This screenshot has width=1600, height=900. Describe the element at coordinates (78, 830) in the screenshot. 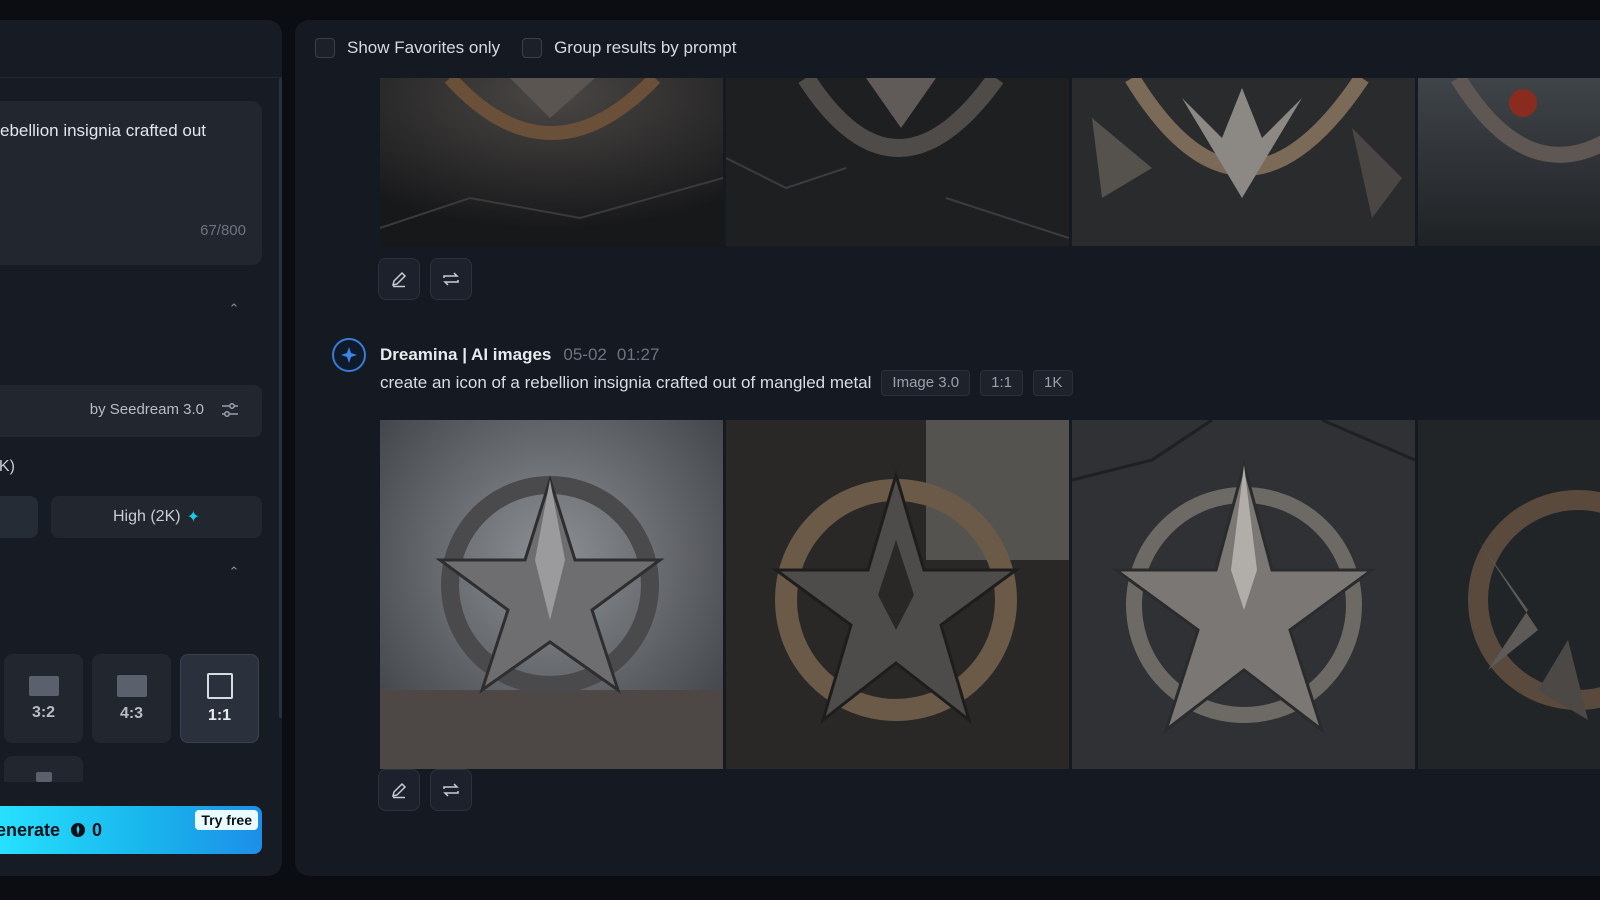

I see `coin-icon` at that location.